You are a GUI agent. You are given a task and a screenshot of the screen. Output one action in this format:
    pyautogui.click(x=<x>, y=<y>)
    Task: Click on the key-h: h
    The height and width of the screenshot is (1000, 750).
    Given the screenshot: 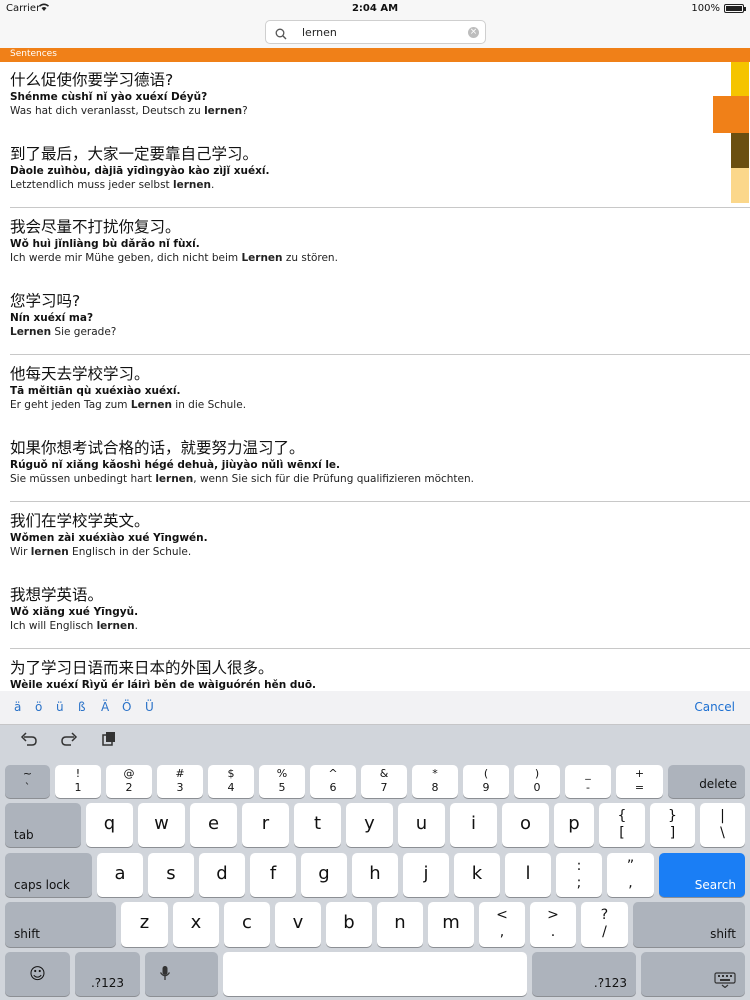 What is the action you would take?
    pyautogui.click(x=375, y=875)
    